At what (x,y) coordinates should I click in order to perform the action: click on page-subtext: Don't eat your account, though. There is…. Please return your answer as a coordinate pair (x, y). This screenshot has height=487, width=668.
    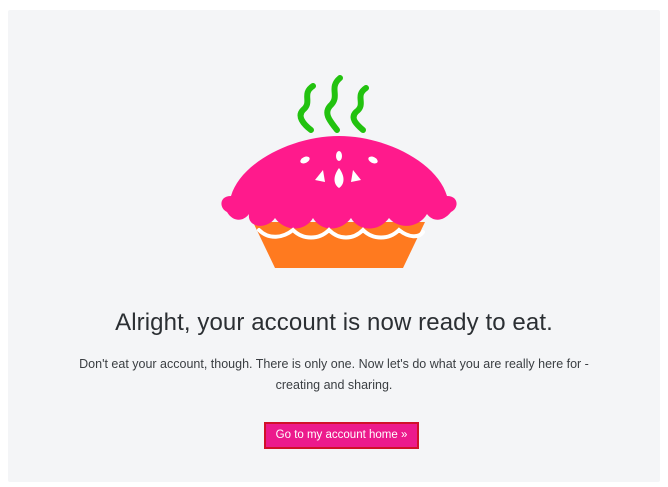
    Looking at the image, I should click on (334, 374).